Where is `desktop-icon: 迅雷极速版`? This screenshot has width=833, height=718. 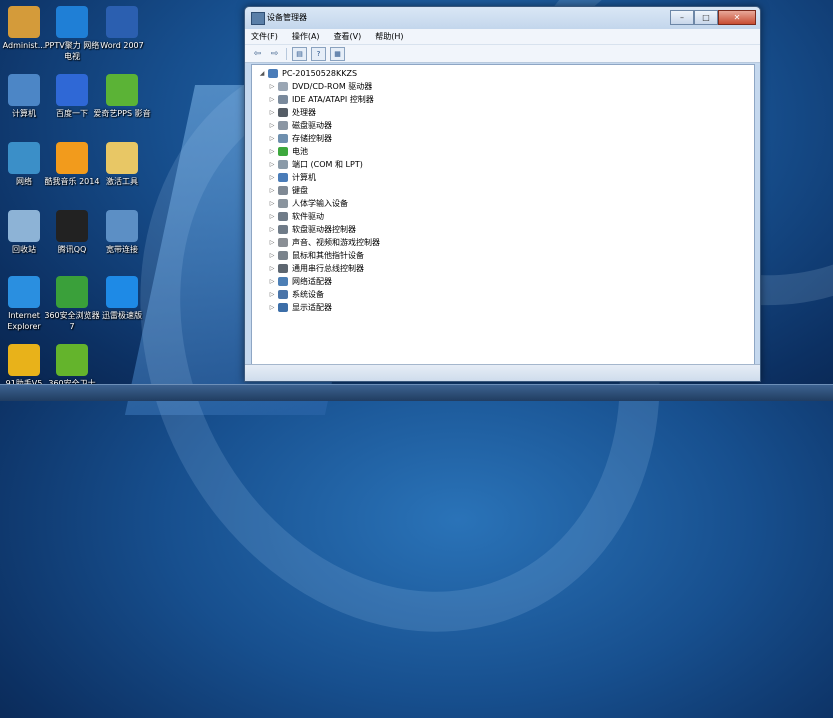 desktop-icon: 迅雷极速版 is located at coordinates (122, 296).